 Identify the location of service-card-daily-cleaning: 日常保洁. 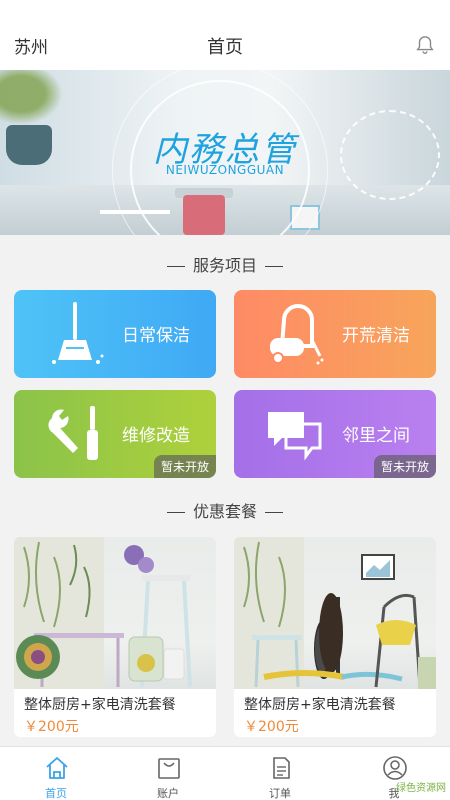
(115, 334).